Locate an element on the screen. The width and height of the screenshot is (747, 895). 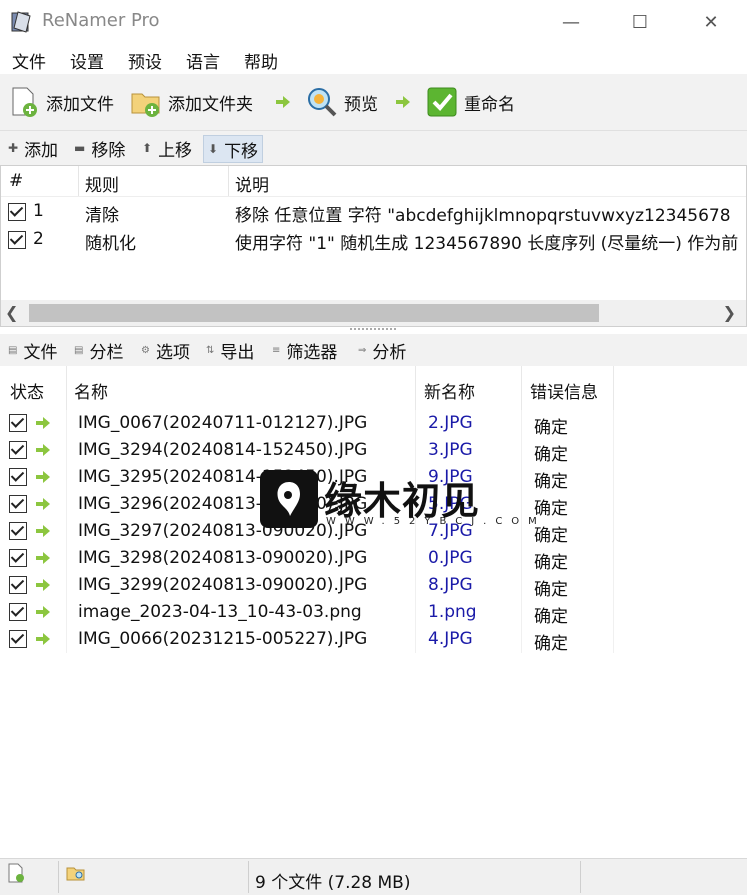
dropdown-icon: ⚙ is located at coordinates (145, 350).